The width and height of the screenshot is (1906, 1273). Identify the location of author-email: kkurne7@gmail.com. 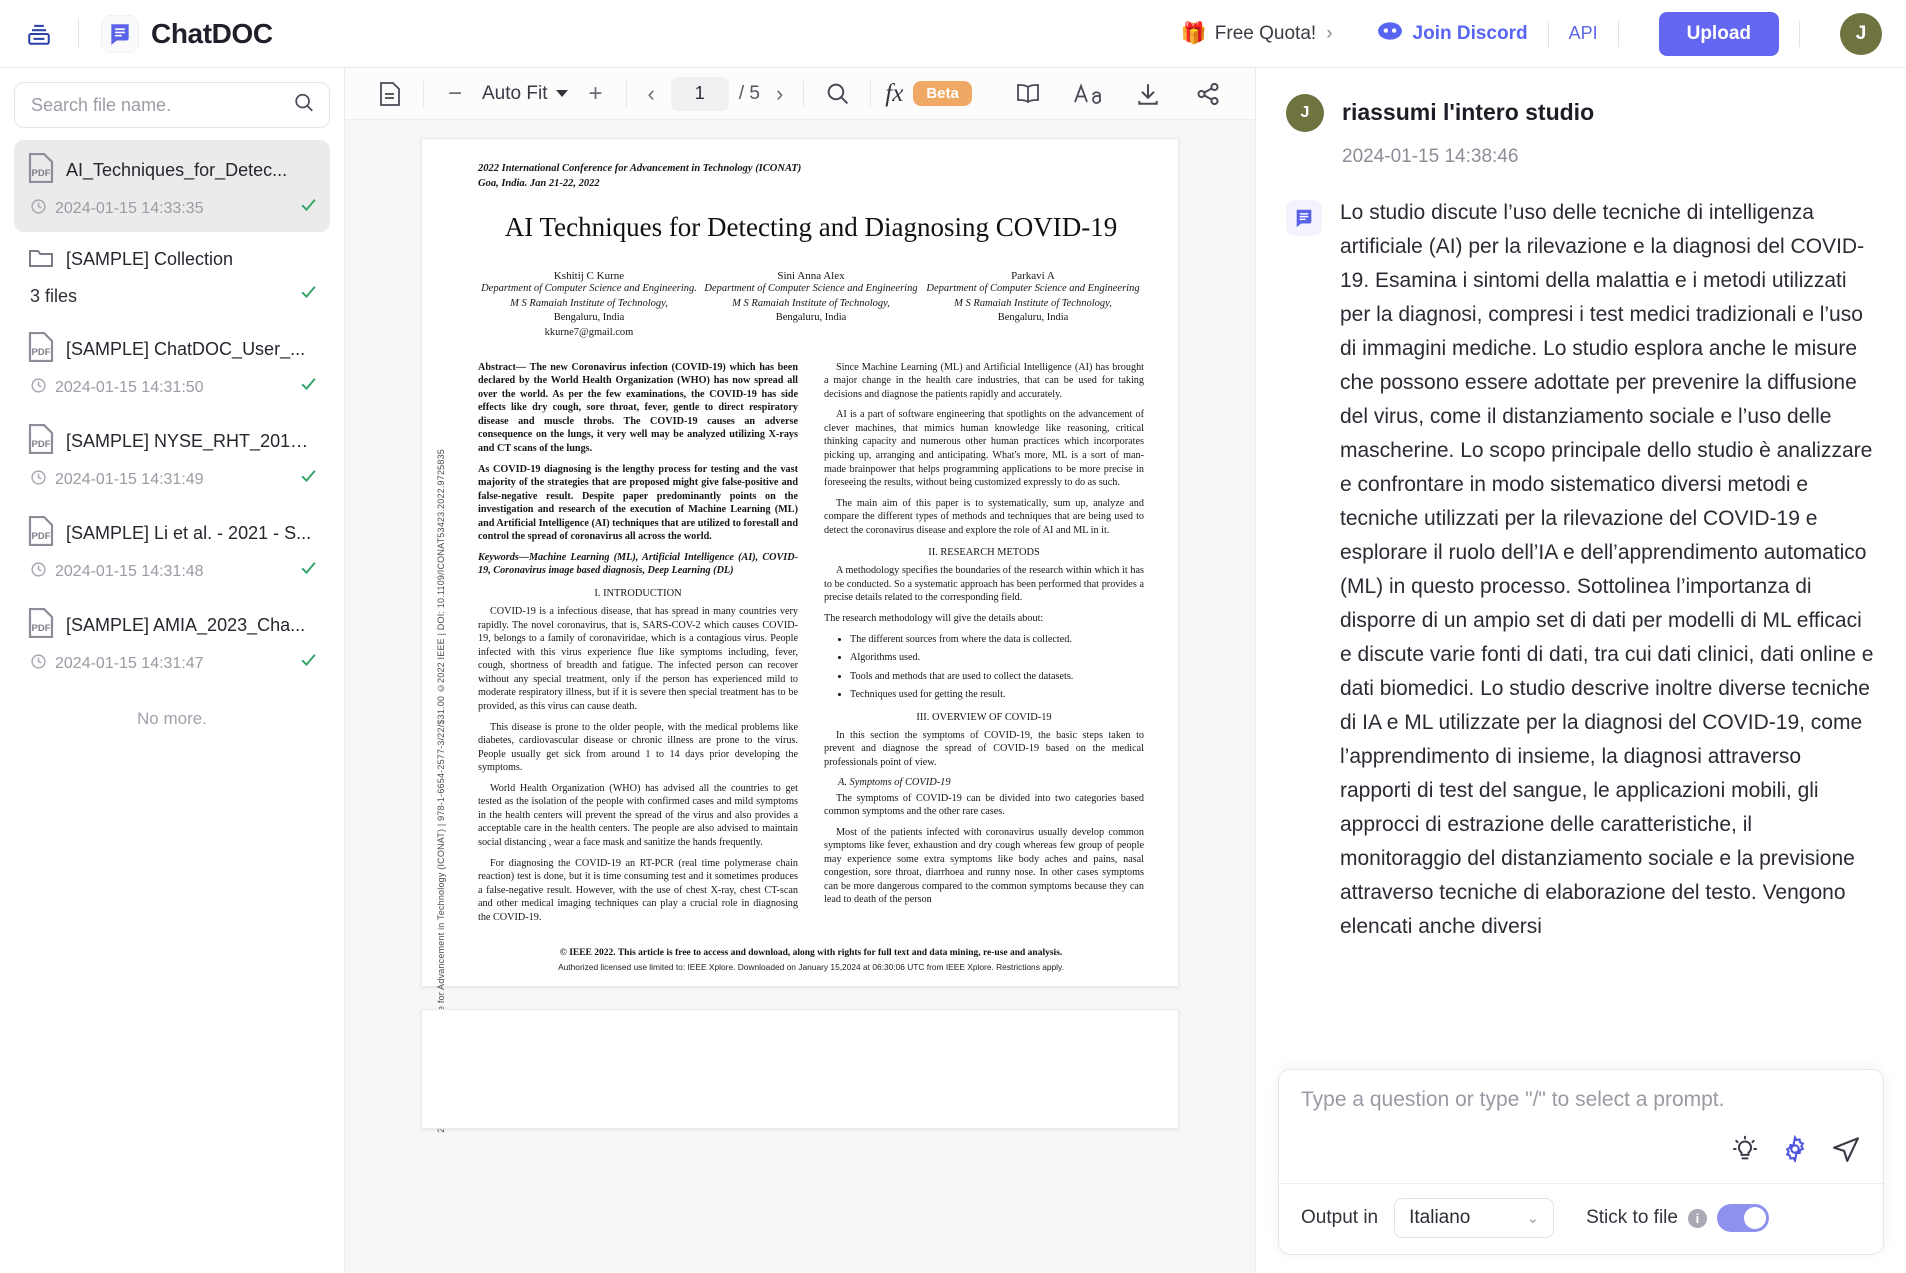
(589, 332).